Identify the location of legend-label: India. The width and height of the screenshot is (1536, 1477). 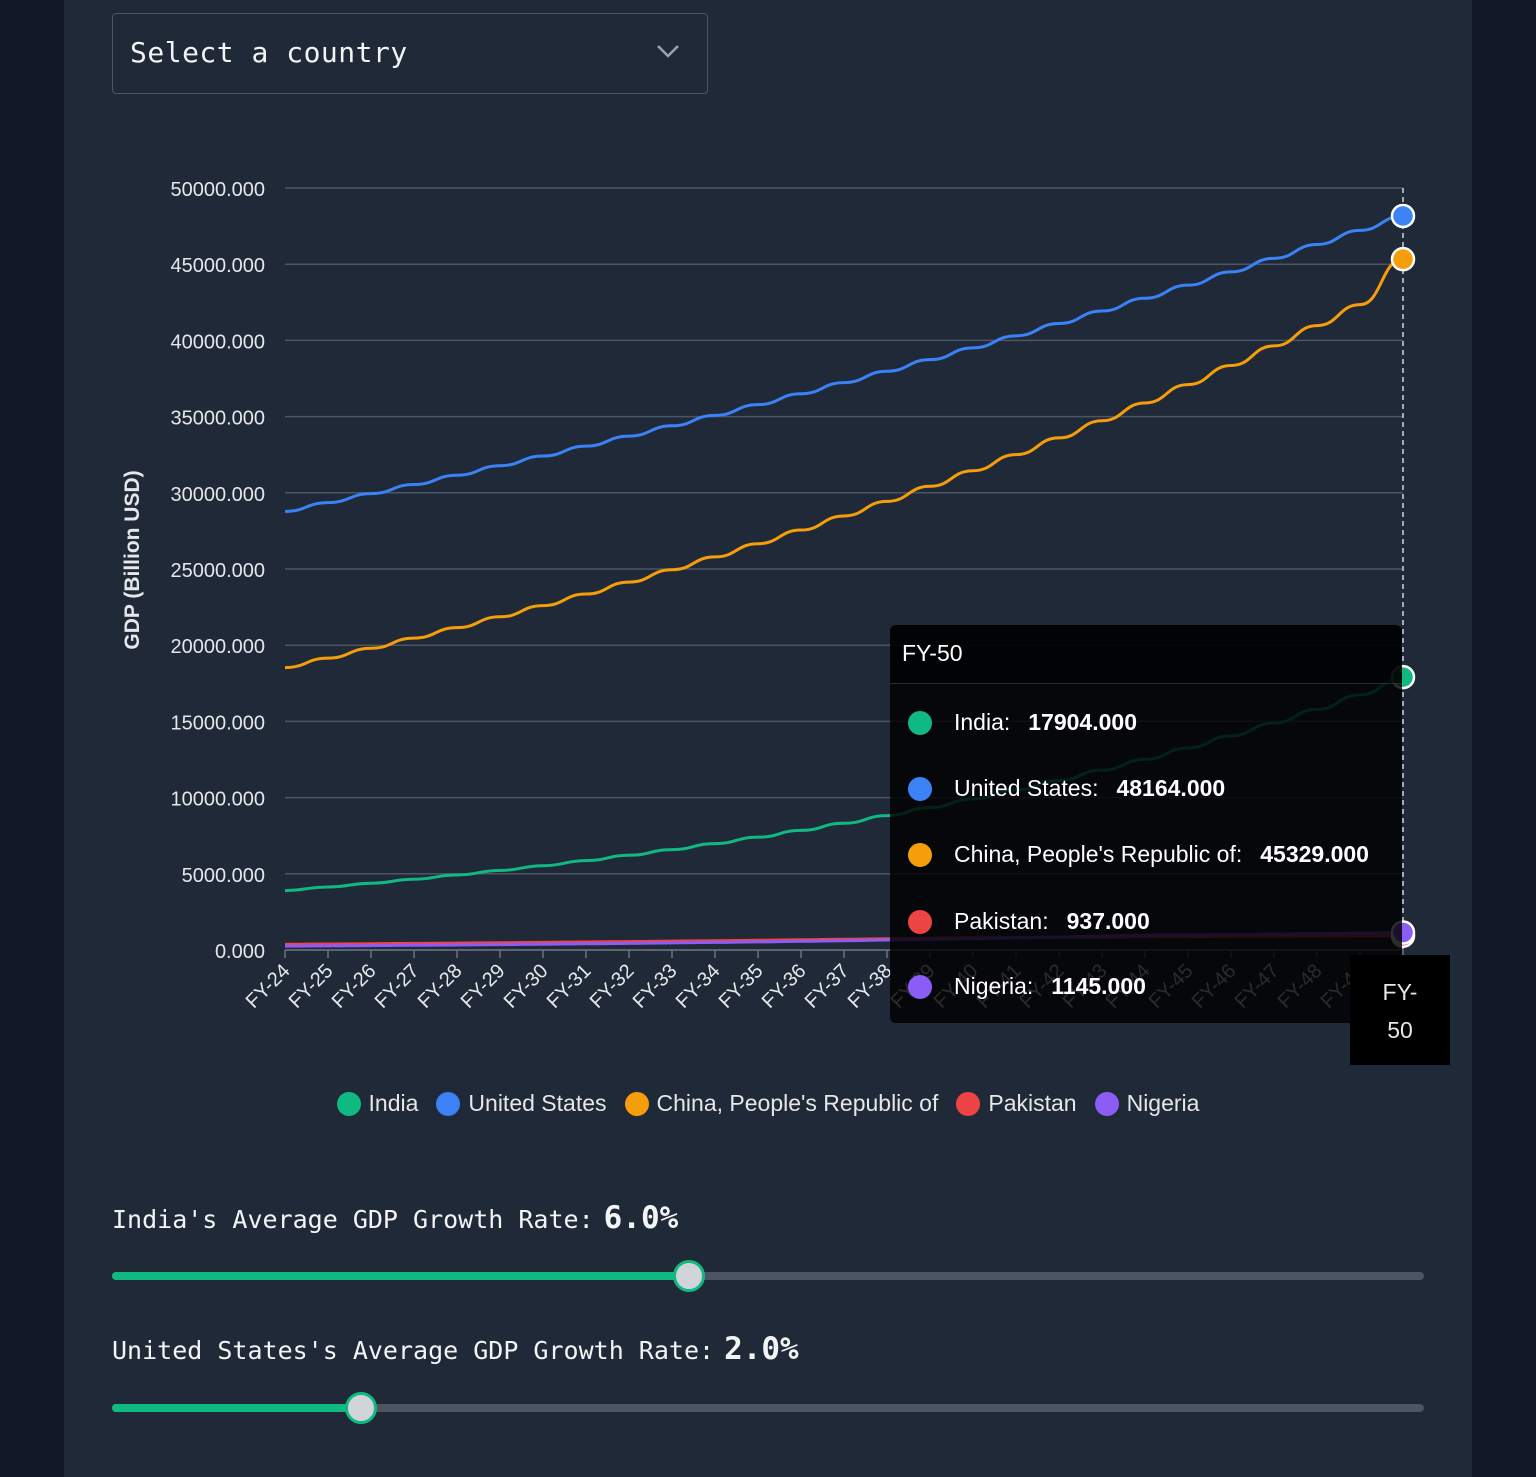
(393, 1103).